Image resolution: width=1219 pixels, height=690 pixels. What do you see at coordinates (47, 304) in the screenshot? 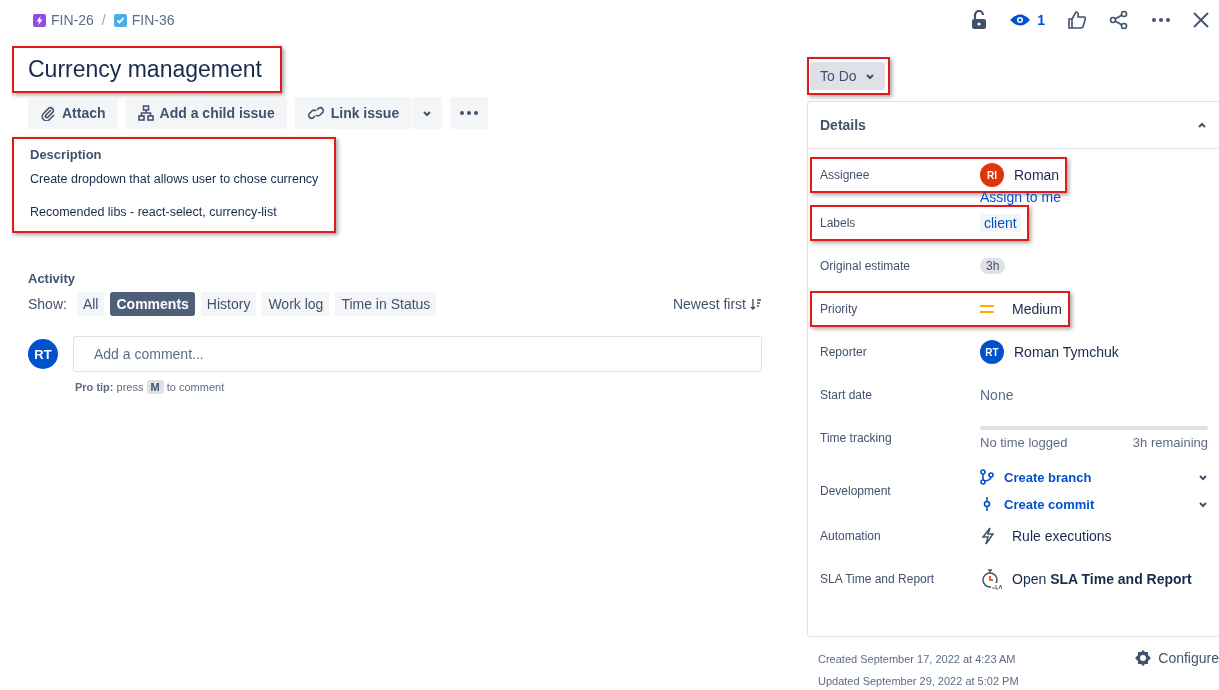
I see `show-label: Show:` at bounding box center [47, 304].